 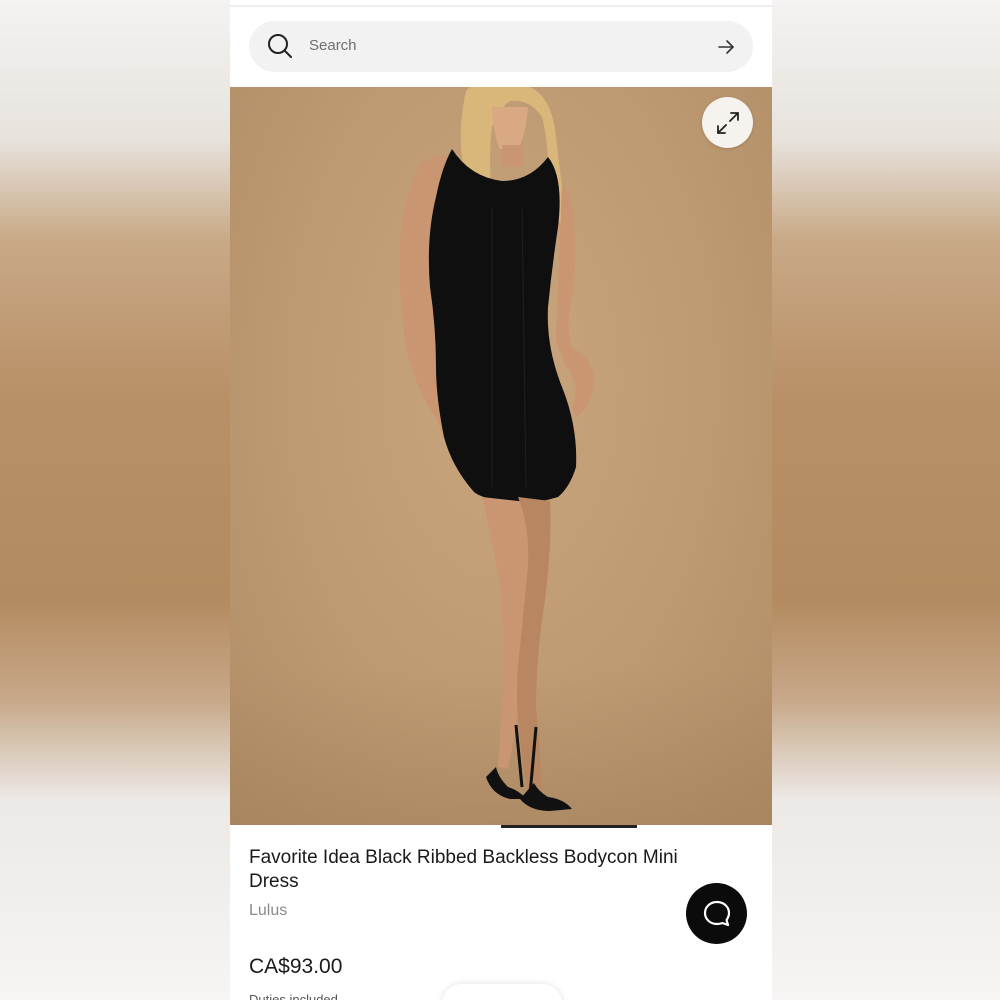 What do you see at coordinates (726, 47) in the screenshot?
I see `arrow-right-icon` at bounding box center [726, 47].